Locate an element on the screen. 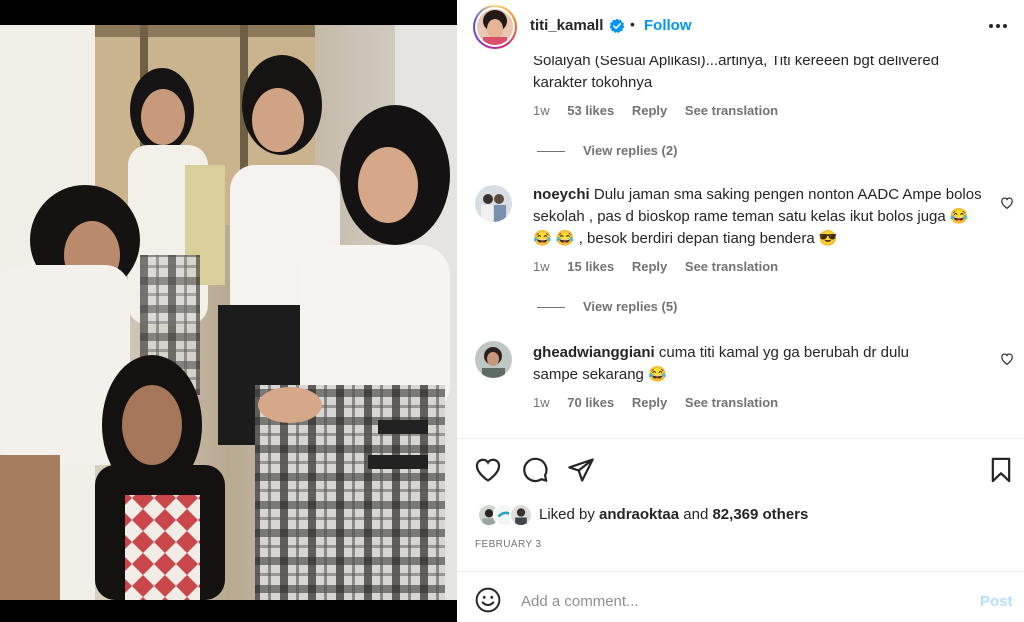 The height and width of the screenshot is (622, 1024). likes-summary: Liked by andraoktaa and 82,369 others is located at coordinates (747, 515).